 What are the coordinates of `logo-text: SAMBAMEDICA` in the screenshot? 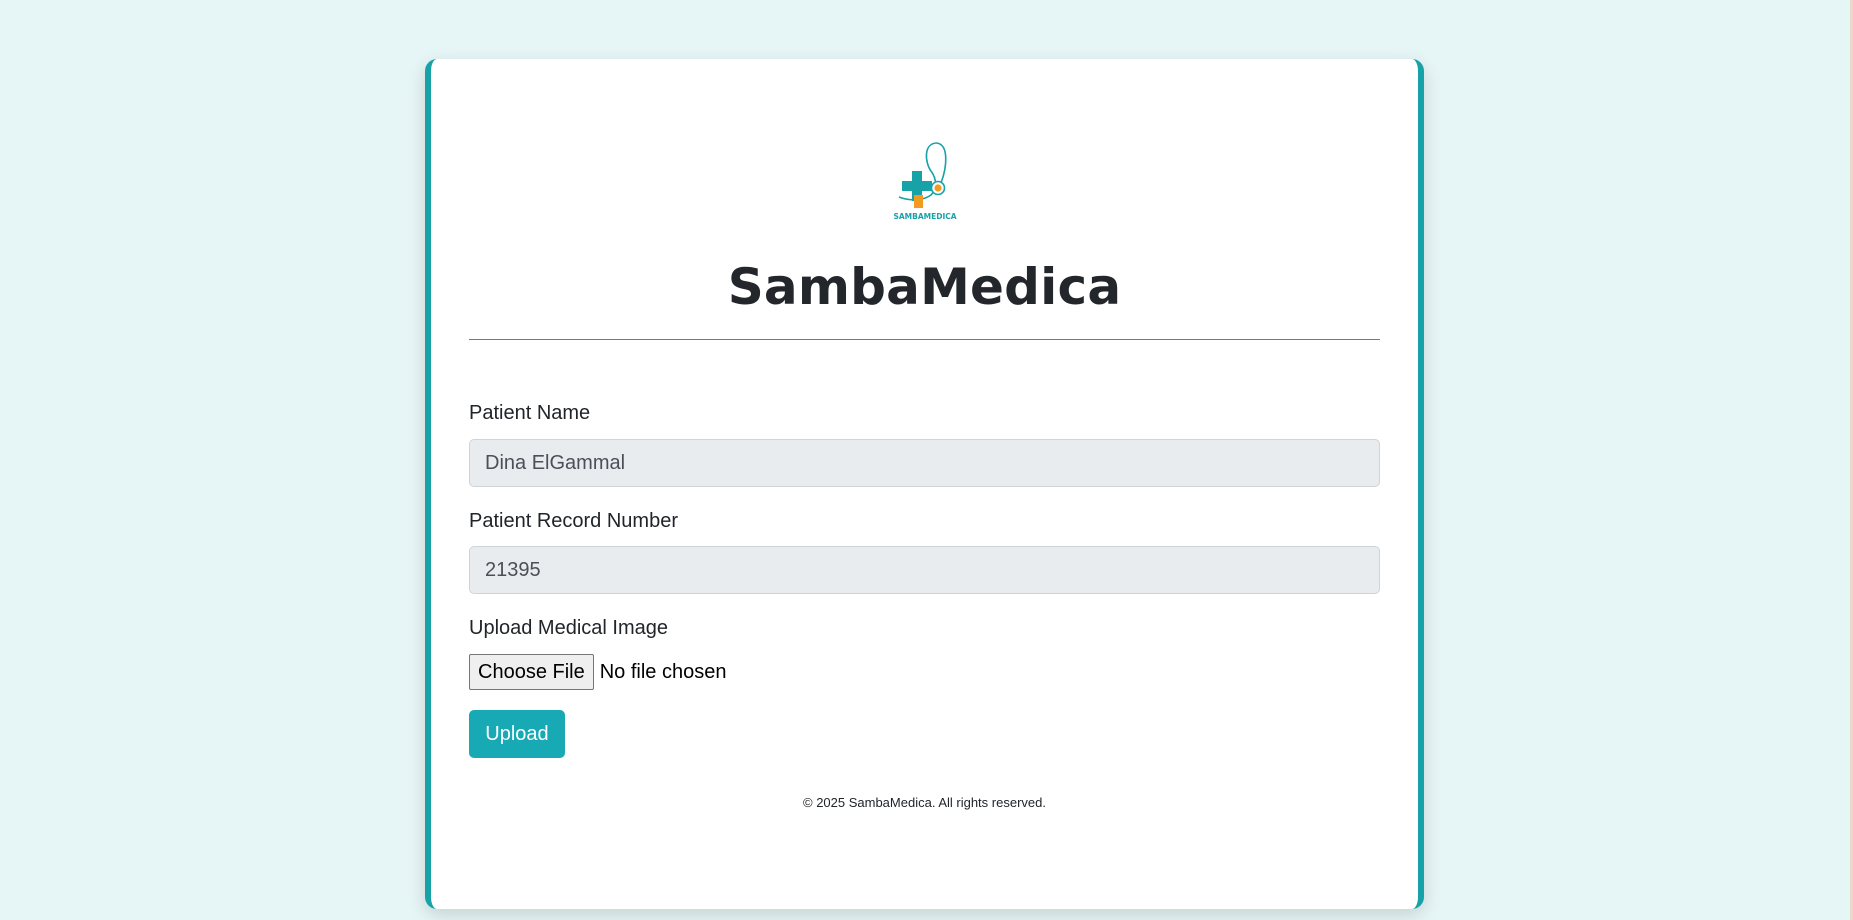 It's located at (924, 216).